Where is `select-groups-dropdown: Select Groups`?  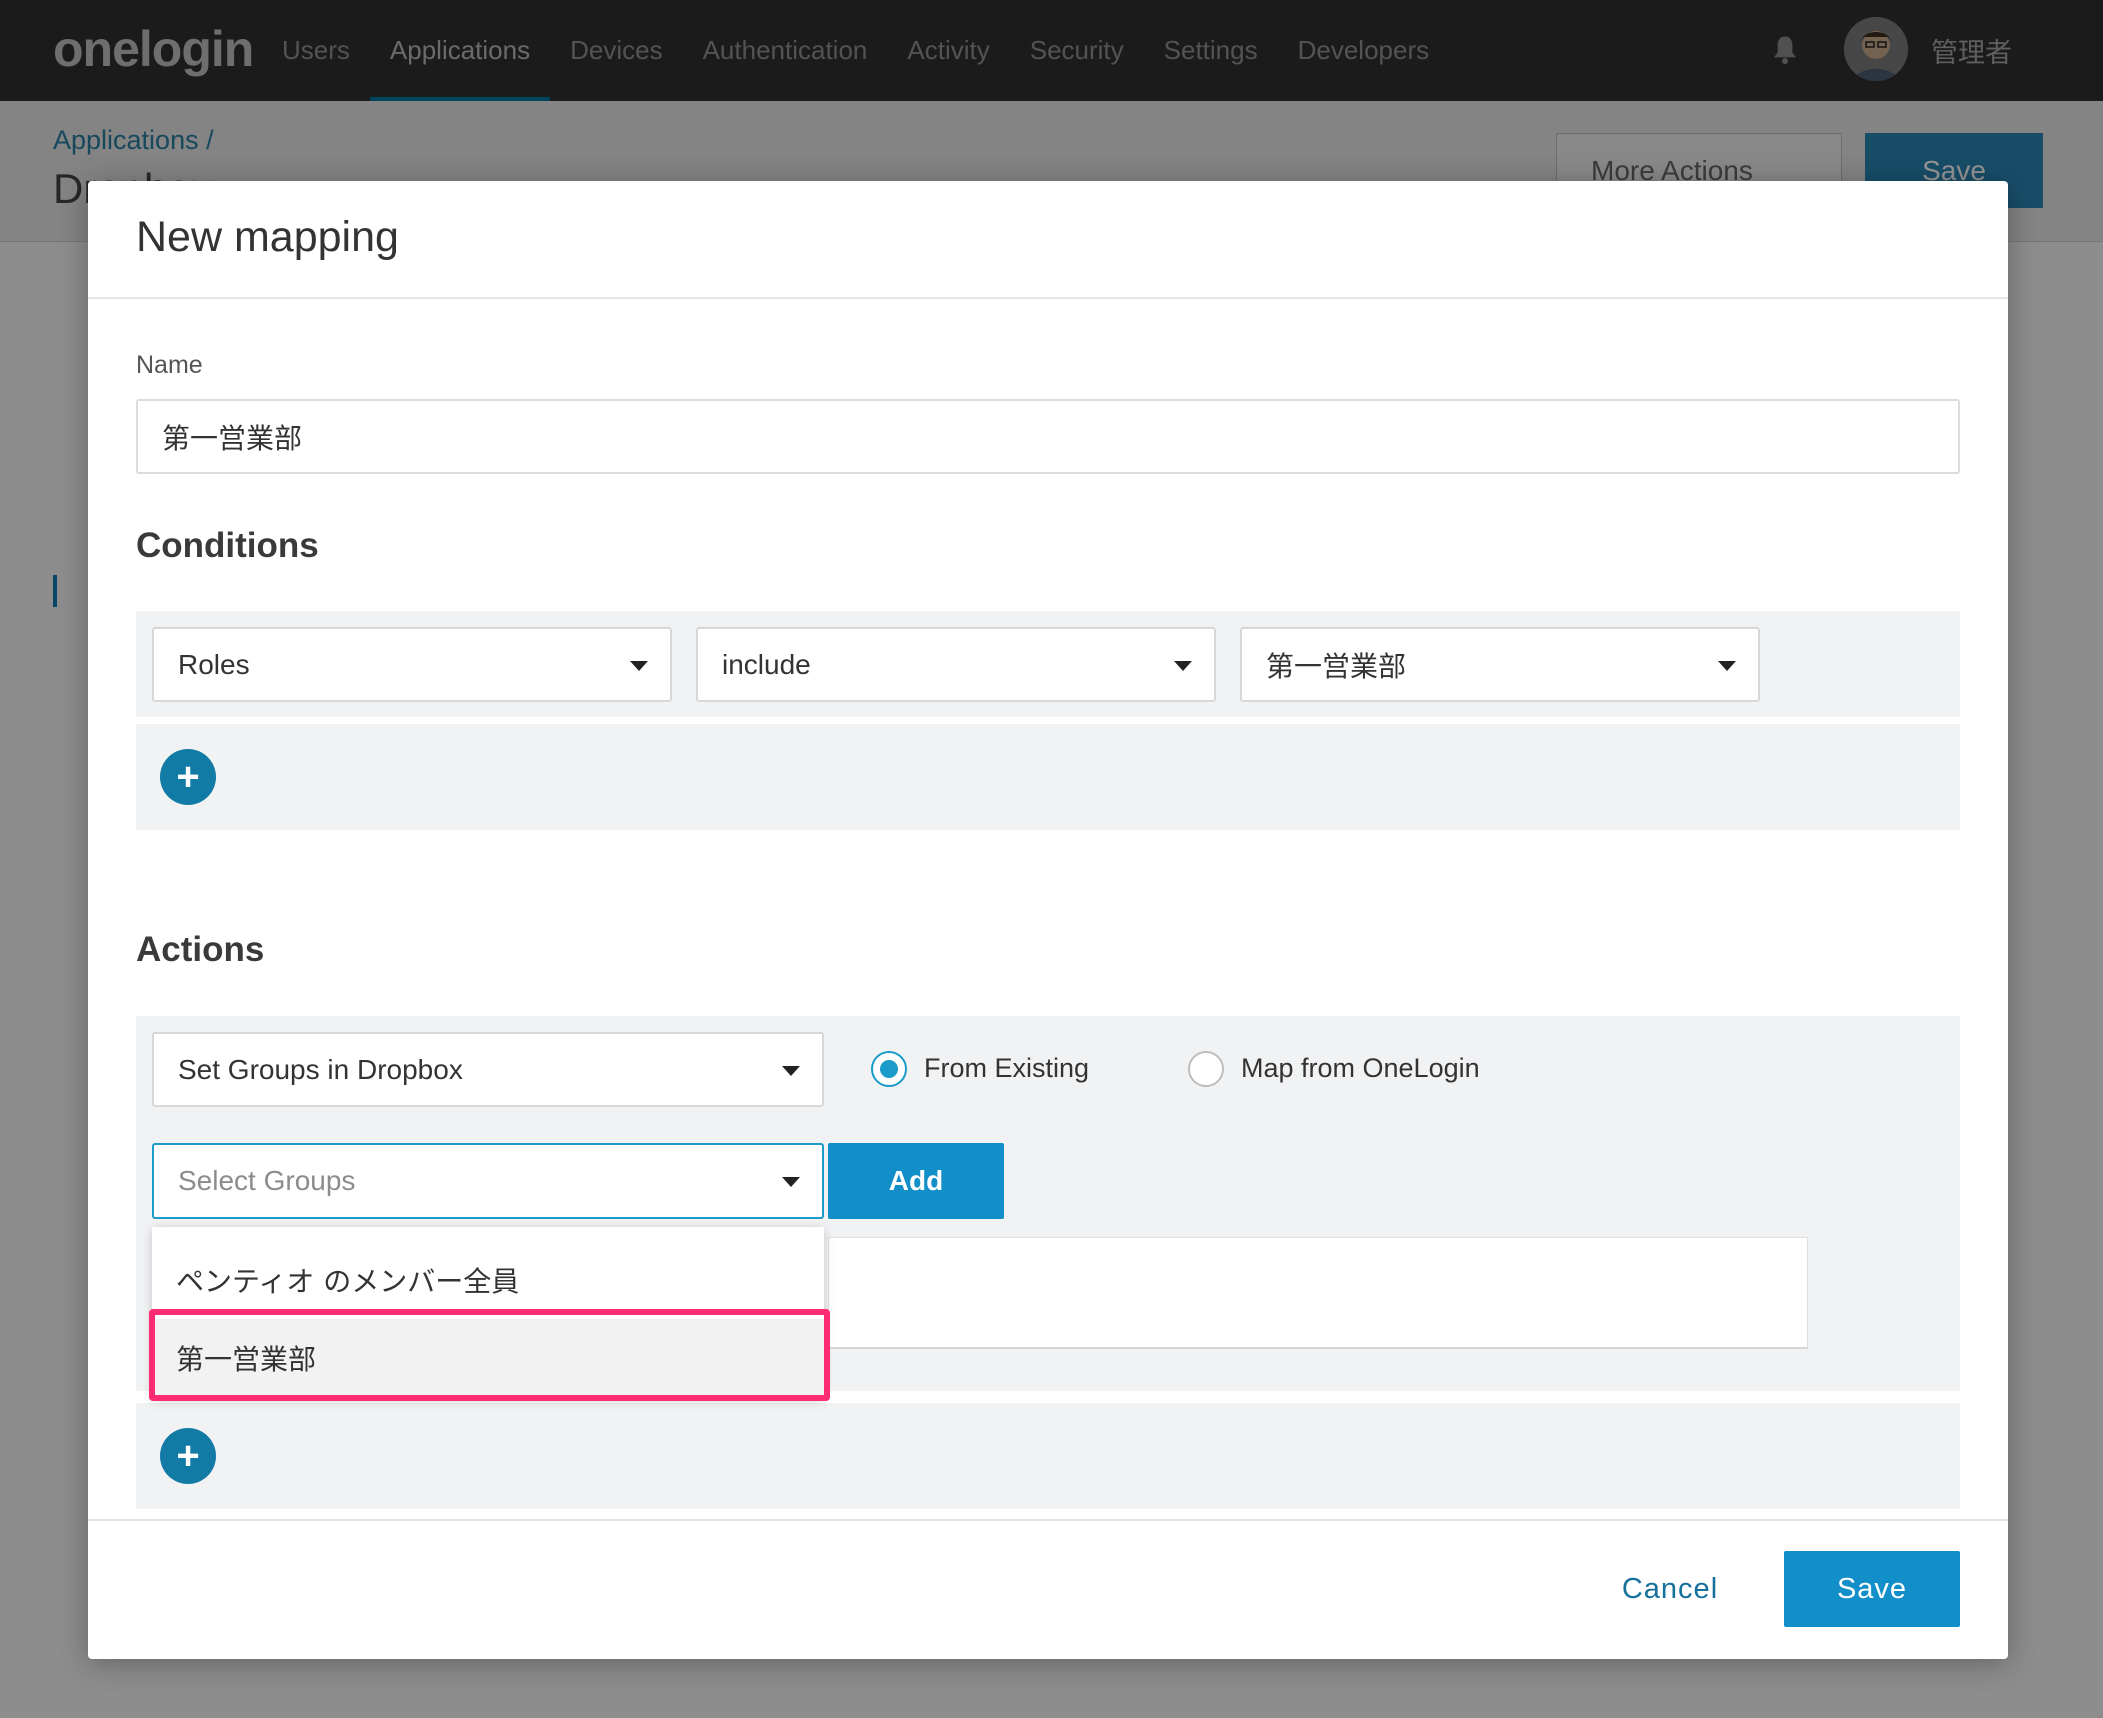 select-groups-dropdown: Select Groups is located at coordinates (488, 1181).